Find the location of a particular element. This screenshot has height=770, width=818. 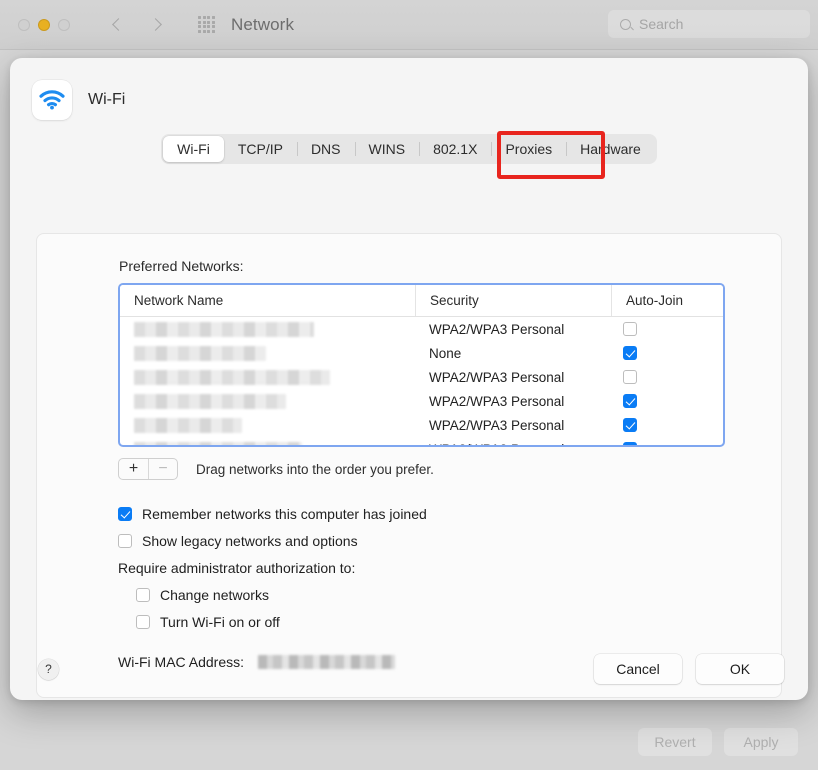

page-title: Network is located at coordinates (263, 24).